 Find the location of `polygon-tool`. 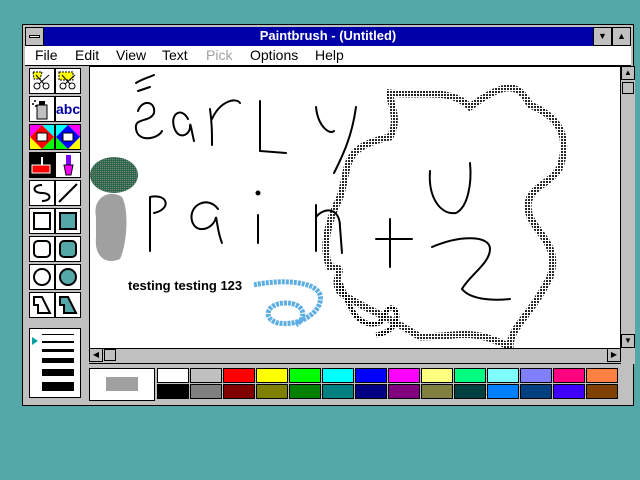

polygon-tool is located at coordinates (42, 305).